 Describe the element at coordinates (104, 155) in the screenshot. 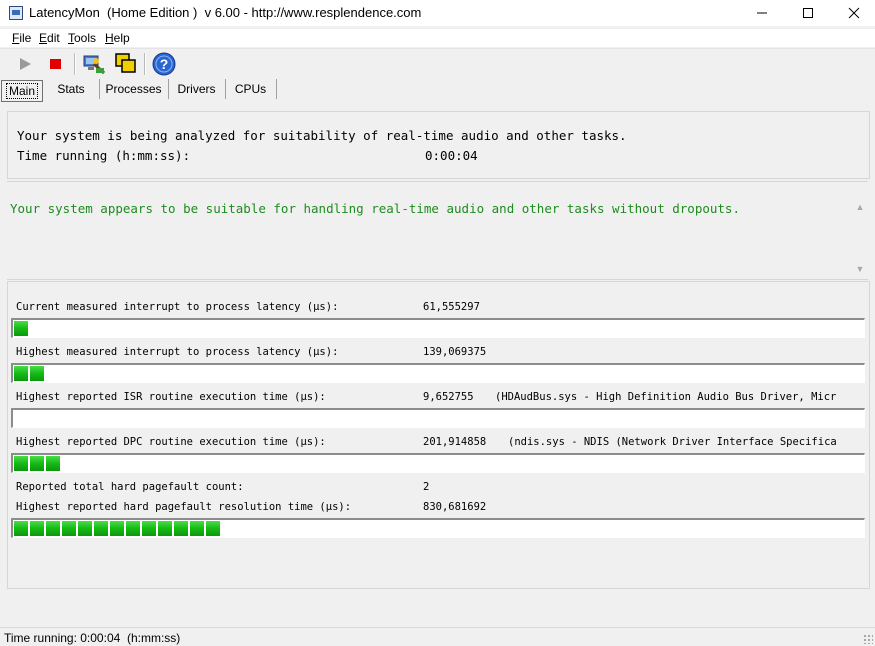

I see `time-running-label: Time running (h:mm:ss):` at that location.